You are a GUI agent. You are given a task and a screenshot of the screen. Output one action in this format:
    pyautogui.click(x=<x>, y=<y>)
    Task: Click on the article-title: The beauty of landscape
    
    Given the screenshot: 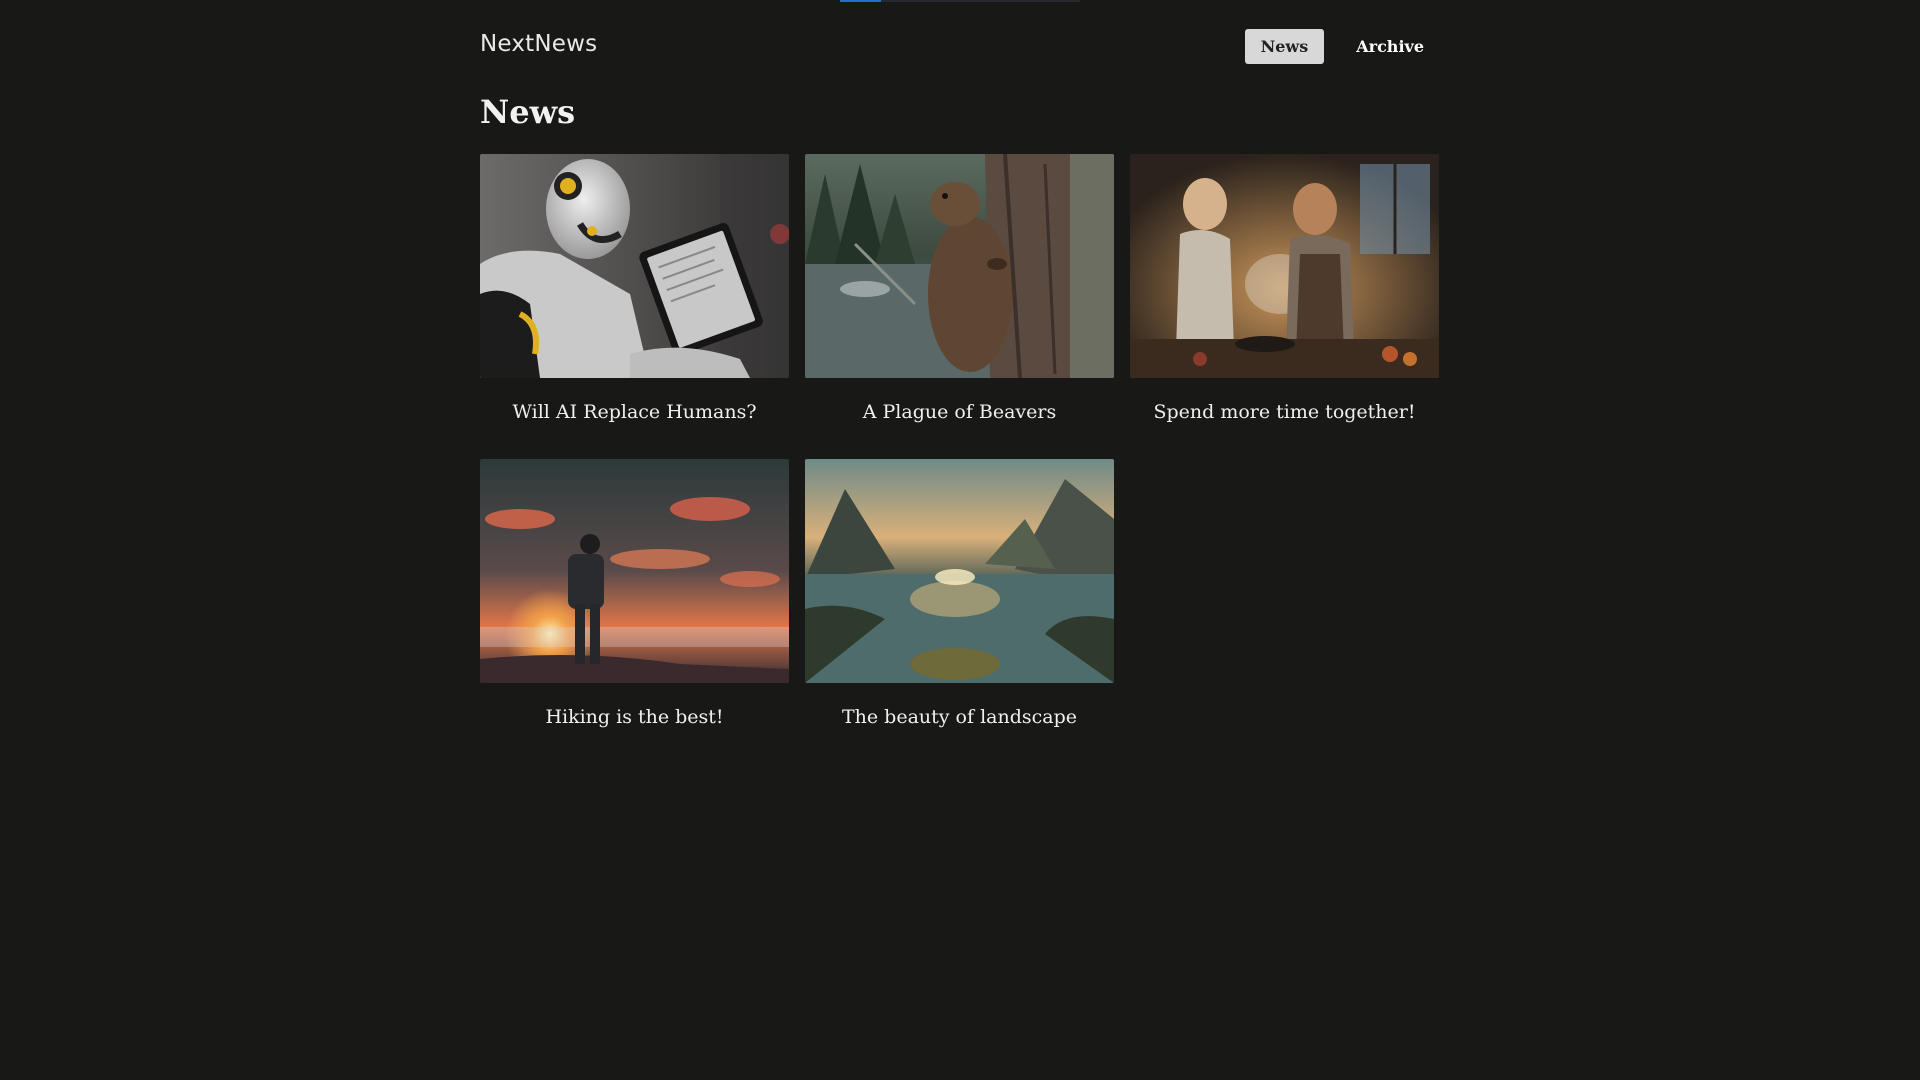 What is the action you would take?
    pyautogui.click(x=959, y=723)
    